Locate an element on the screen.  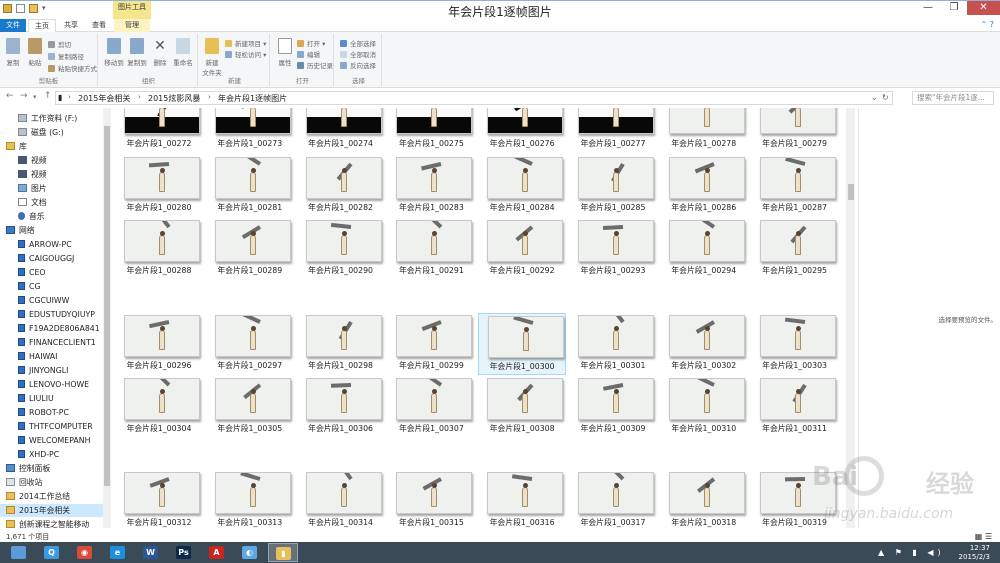
taskbar-chrome: ◉ is located at coordinates (85, 552).